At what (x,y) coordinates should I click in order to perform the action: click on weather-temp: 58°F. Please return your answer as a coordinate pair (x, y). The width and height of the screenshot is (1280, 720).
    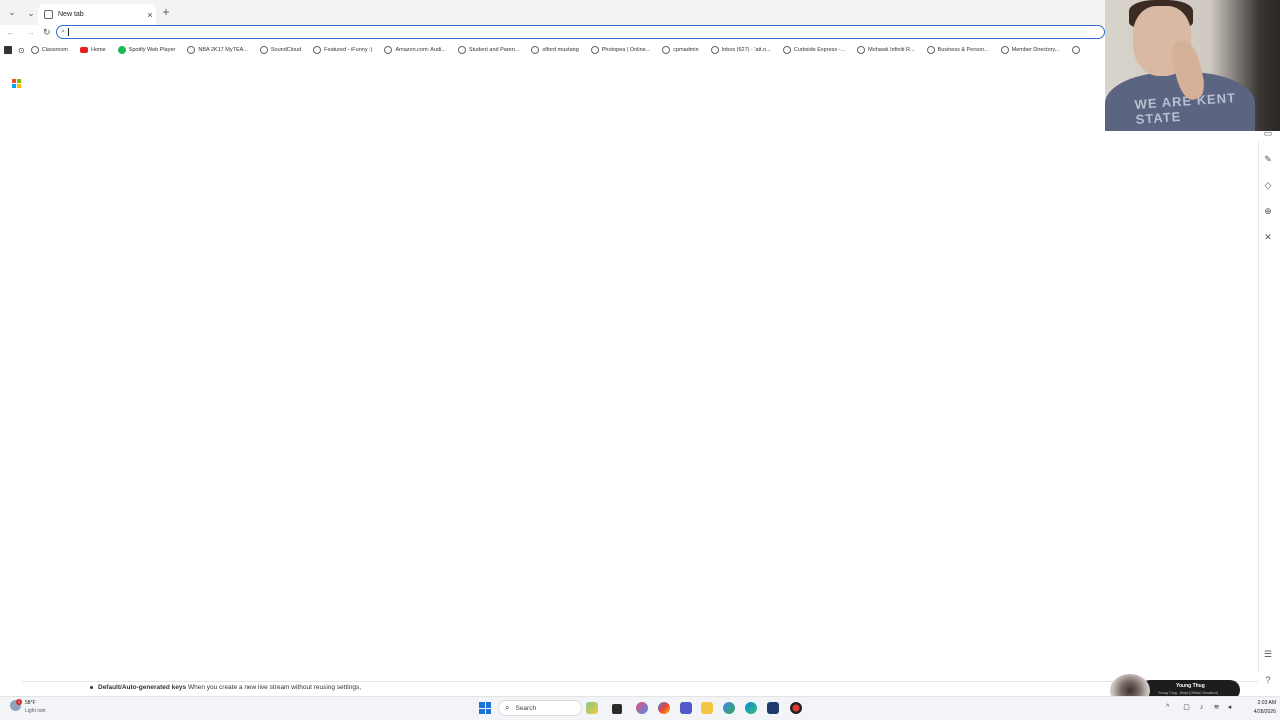
    Looking at the image, I should click on (30, 703).